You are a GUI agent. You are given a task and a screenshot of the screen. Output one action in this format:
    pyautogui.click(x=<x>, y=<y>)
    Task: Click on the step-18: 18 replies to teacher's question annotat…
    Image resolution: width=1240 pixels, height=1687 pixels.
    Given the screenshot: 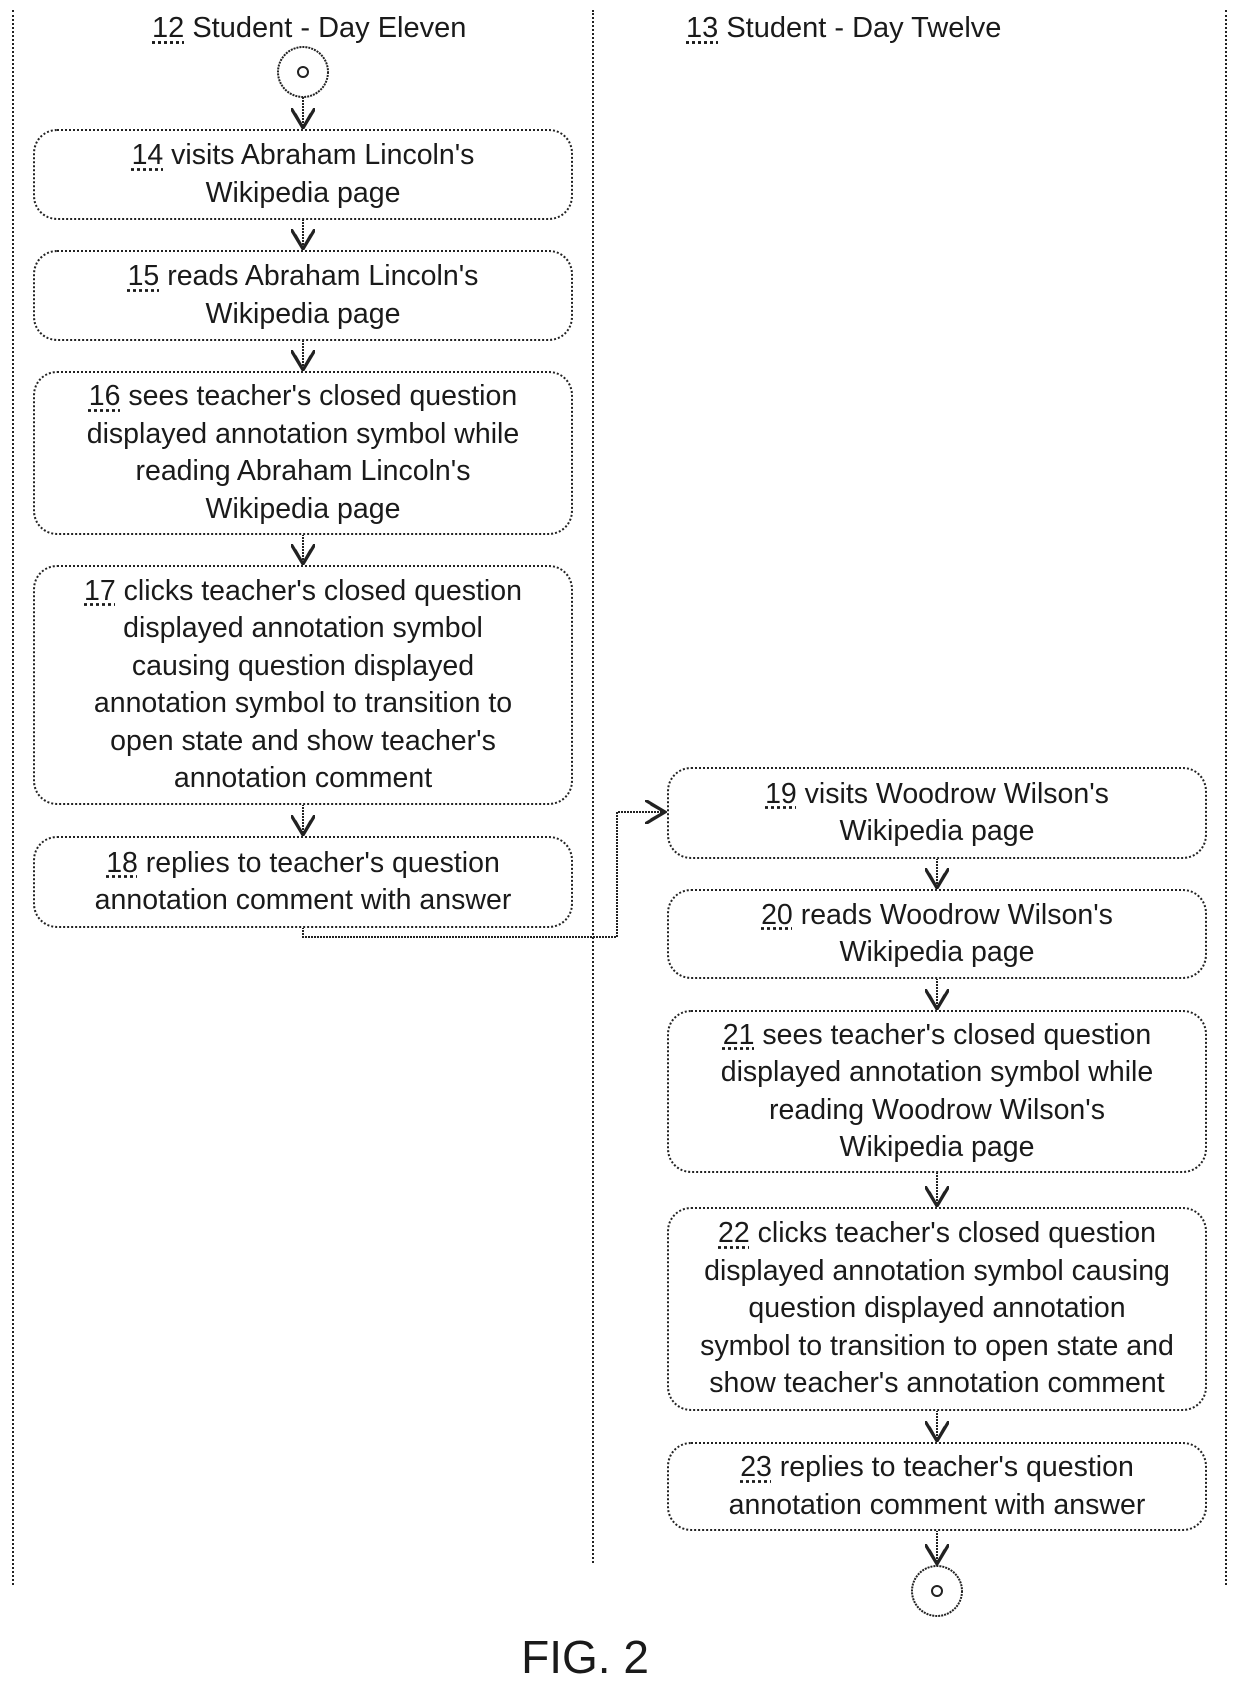 What is the action you would take?
    pyautogui.click(x=303, y=882)
    